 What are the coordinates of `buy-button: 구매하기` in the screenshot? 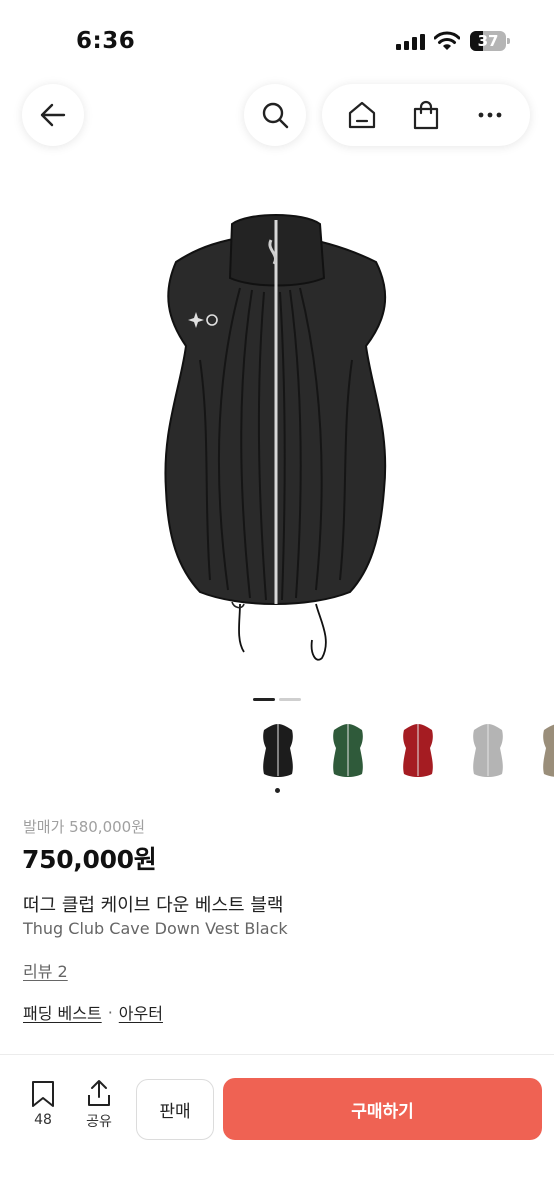 It's located at (382, 1109).